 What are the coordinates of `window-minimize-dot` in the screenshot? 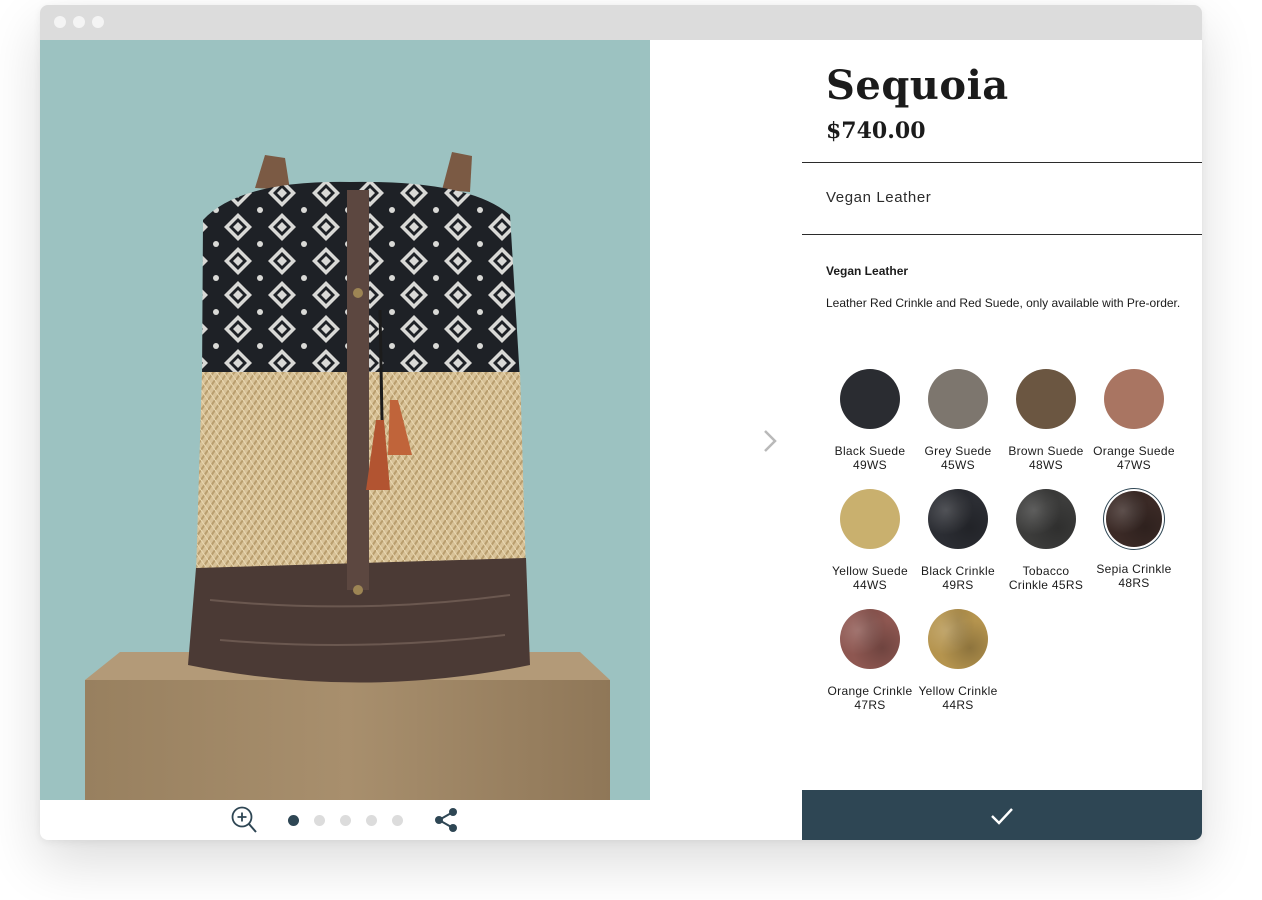 It's located at (79, 22).